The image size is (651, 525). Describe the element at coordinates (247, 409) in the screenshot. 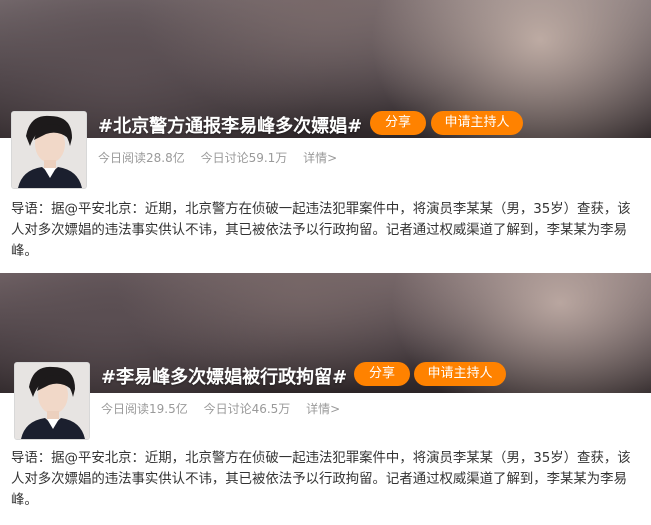

I see `discussion-count: 今日讨论46.5万` at that location.